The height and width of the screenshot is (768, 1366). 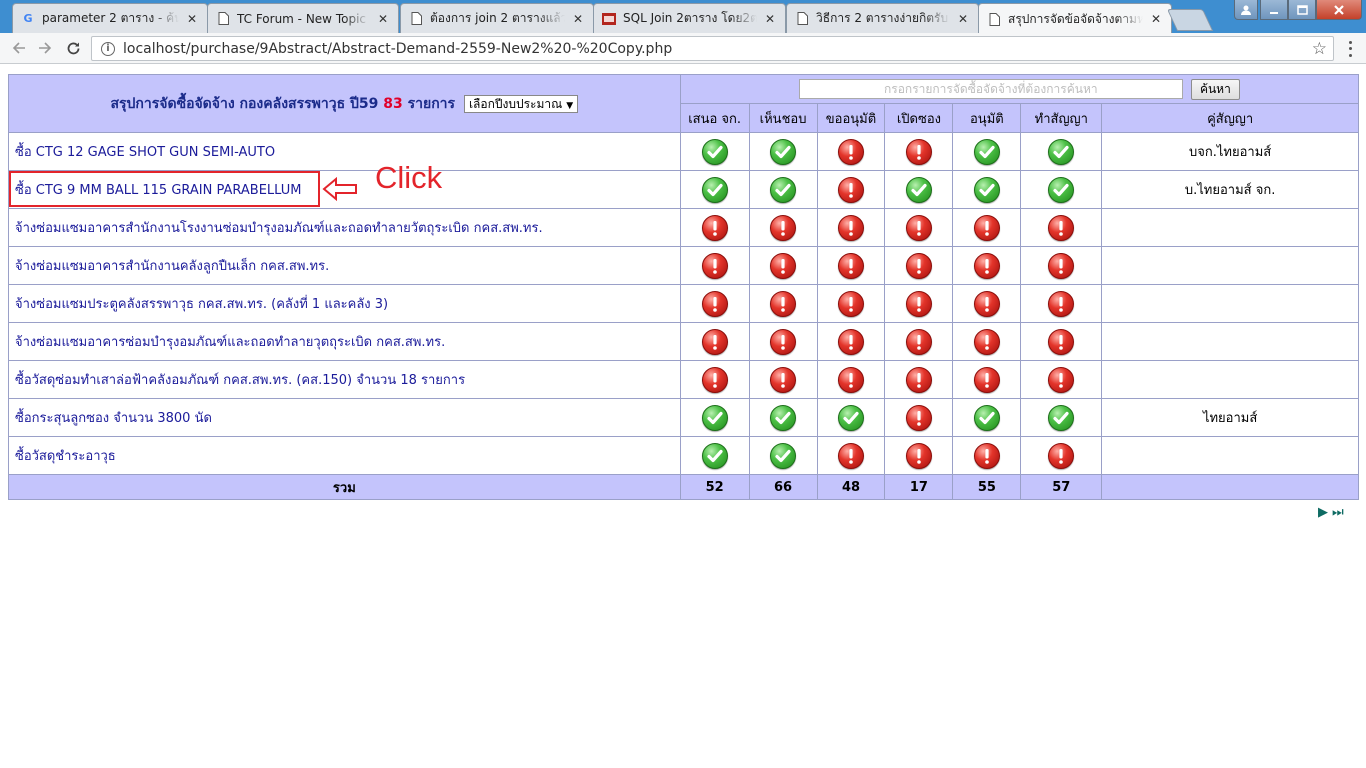 What do you see at coordinates (851, 487) in the screenshot?
I see `total-value: 48` at bounding box center [851, 487].